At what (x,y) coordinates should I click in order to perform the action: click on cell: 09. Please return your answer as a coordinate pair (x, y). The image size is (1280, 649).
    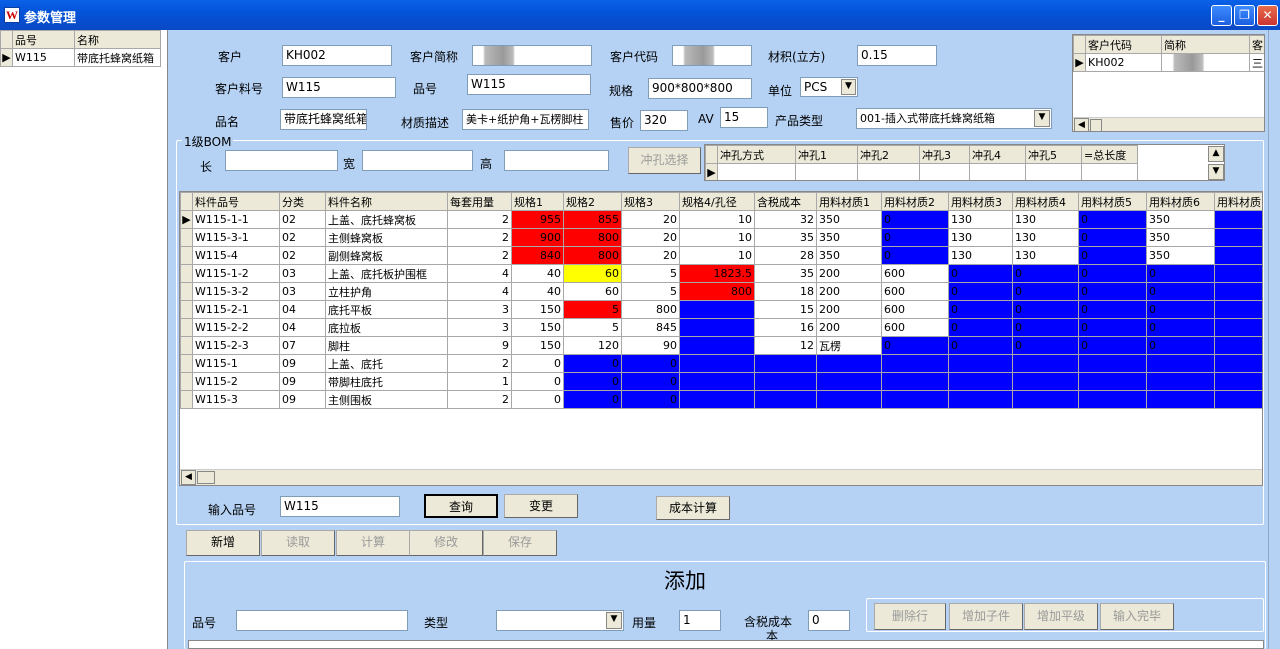
    Looking at the image, I should click on (302, 363).